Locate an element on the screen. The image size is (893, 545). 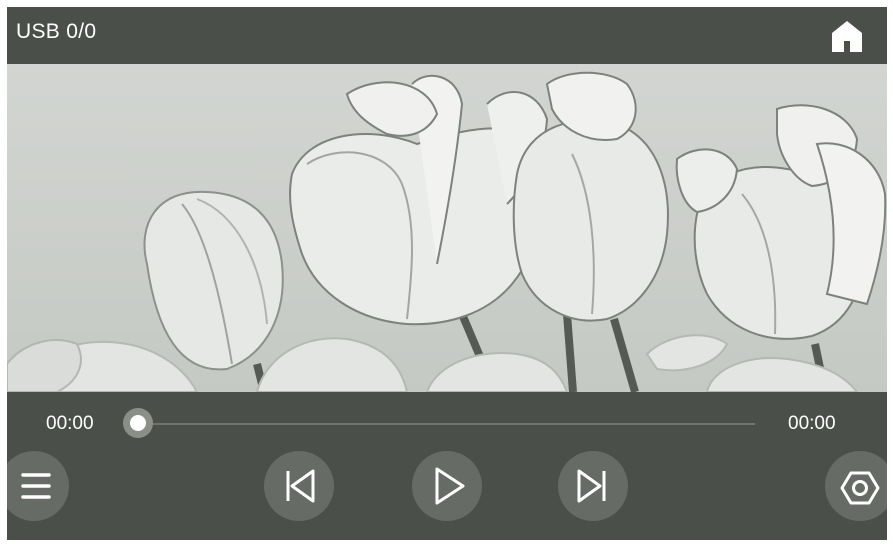
home-icon is located at coordinates (847, 36).